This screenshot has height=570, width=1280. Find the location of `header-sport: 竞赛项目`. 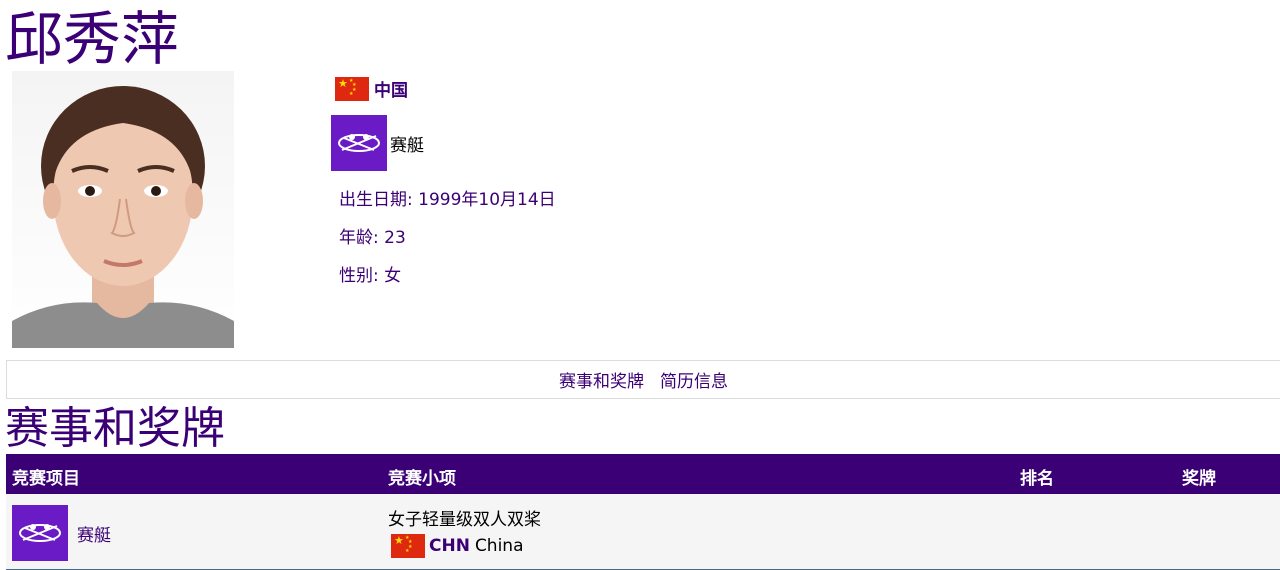

header-sport: 竞赛项目 is located at coordinates (46, 479).